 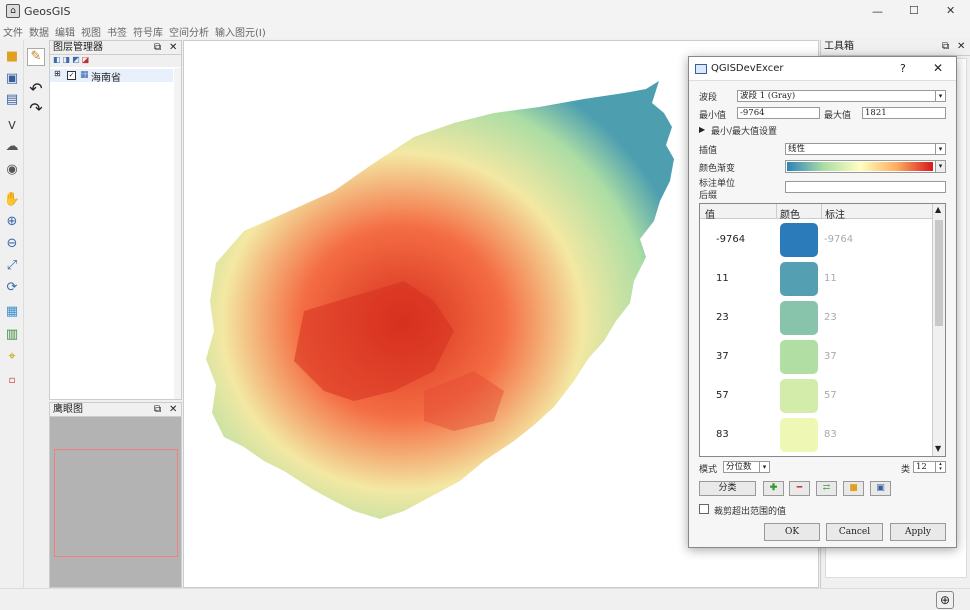 I want to click on zoom-in-icon: ⊕, so click(x=12, y=222).